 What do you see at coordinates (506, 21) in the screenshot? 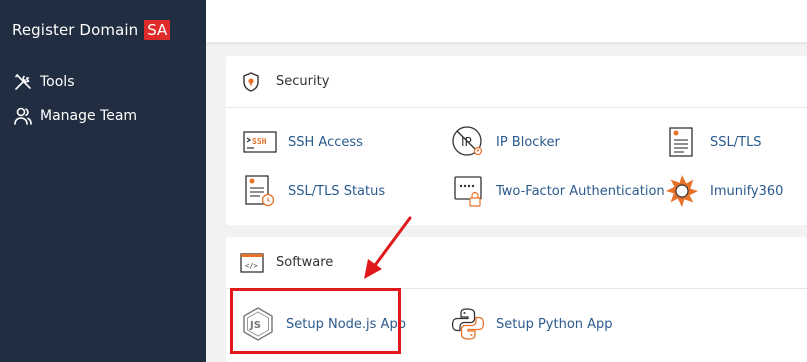
I see `top-bar` at bounding box center [506, 21].